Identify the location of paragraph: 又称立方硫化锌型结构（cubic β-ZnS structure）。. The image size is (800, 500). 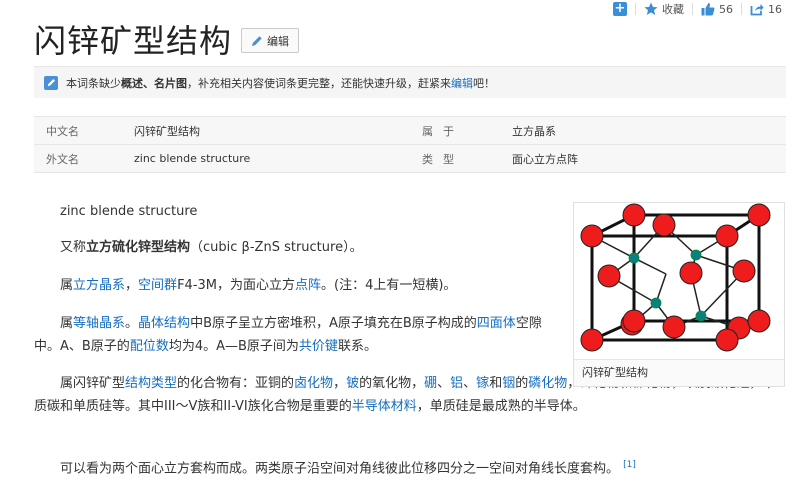
(294, 247).